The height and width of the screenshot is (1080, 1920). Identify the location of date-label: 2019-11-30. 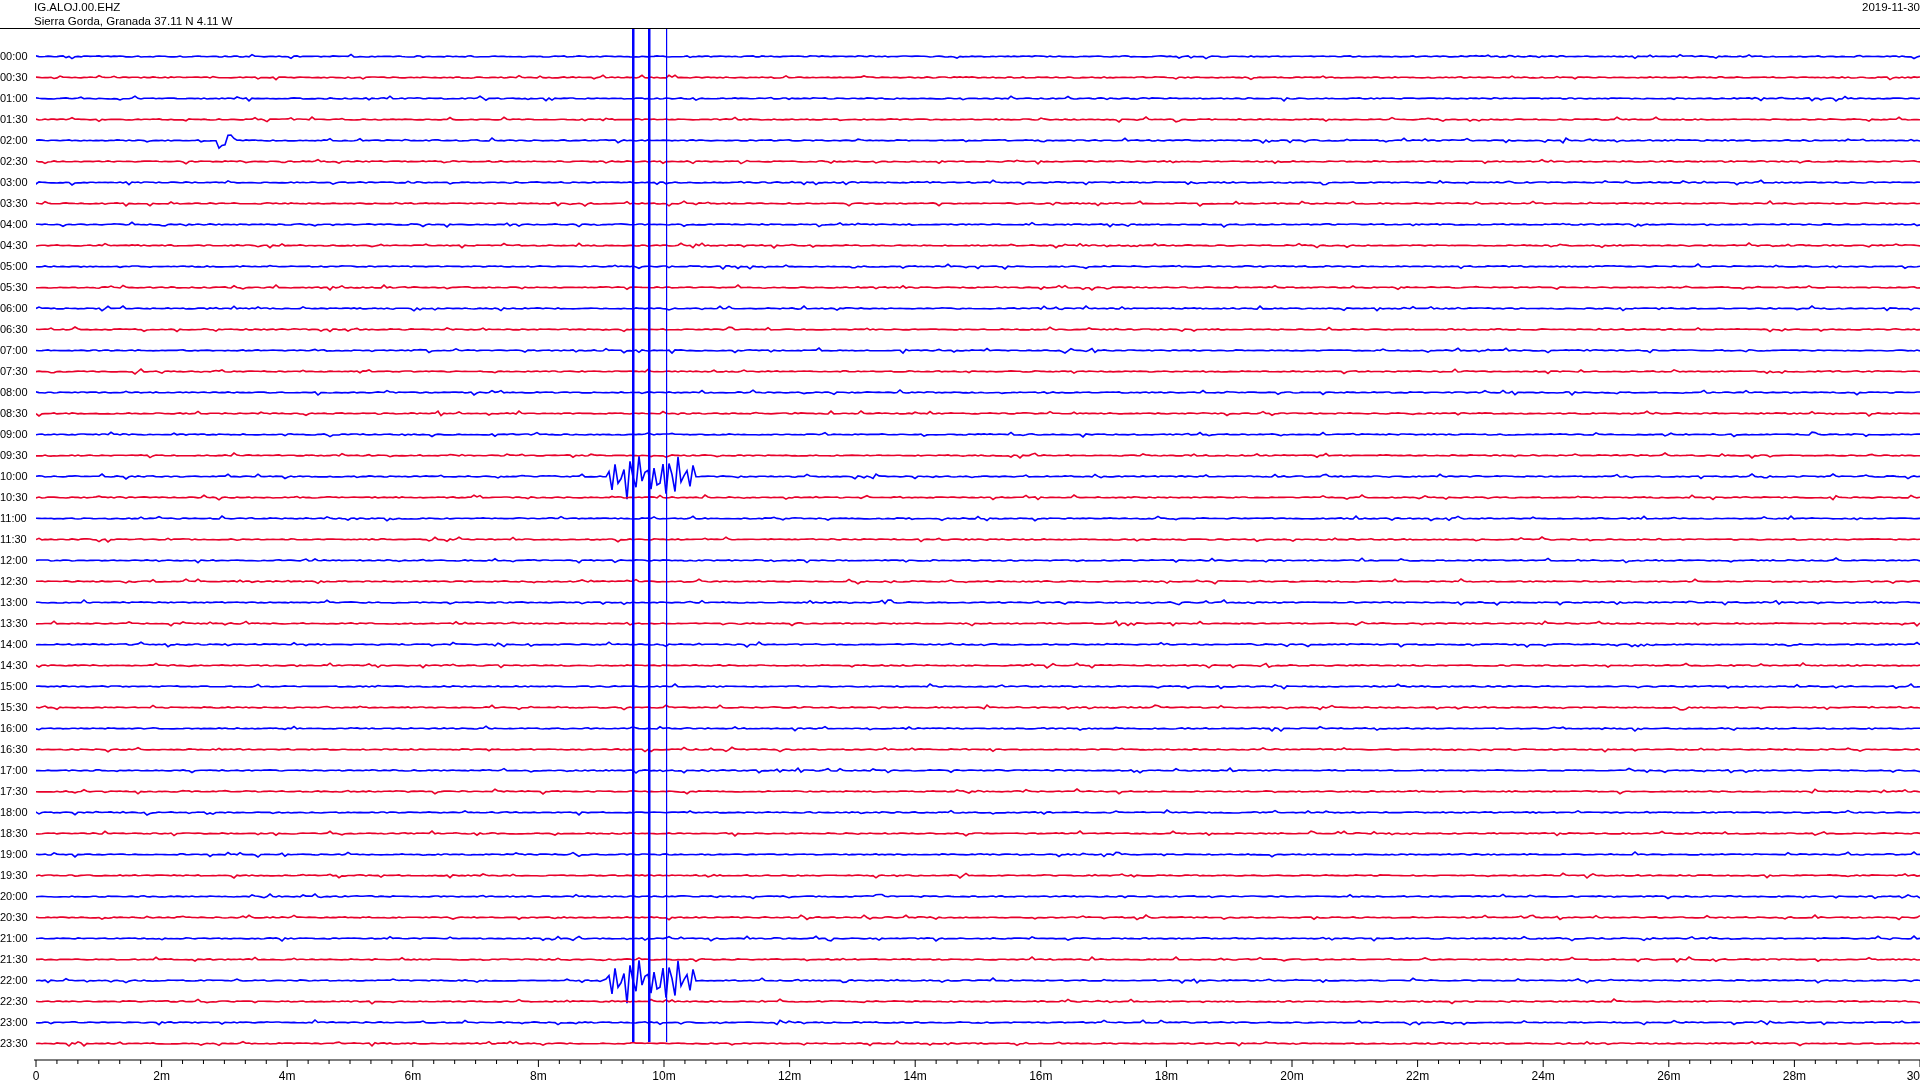
(1891, 7).